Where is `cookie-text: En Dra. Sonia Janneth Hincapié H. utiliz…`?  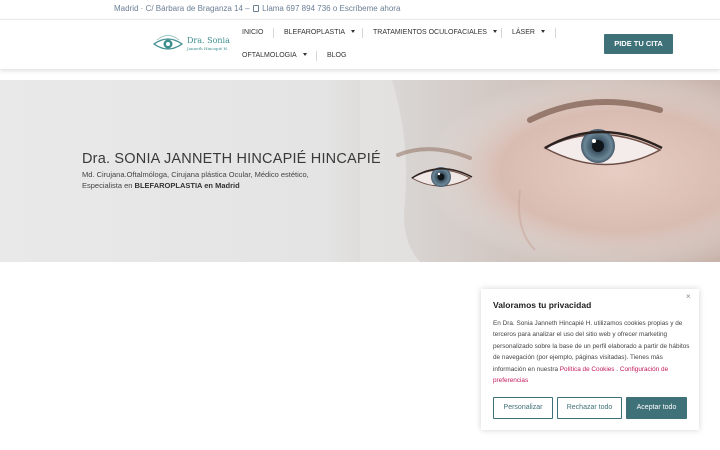
cookie-text: En Dra. Sonia Janneth Hincapié H. utiliz… is located at coordinates (592, 352).